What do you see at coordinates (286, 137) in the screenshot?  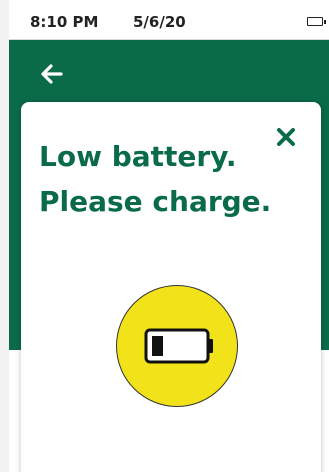 I see `close-icon` at bounding box center [286, 137].